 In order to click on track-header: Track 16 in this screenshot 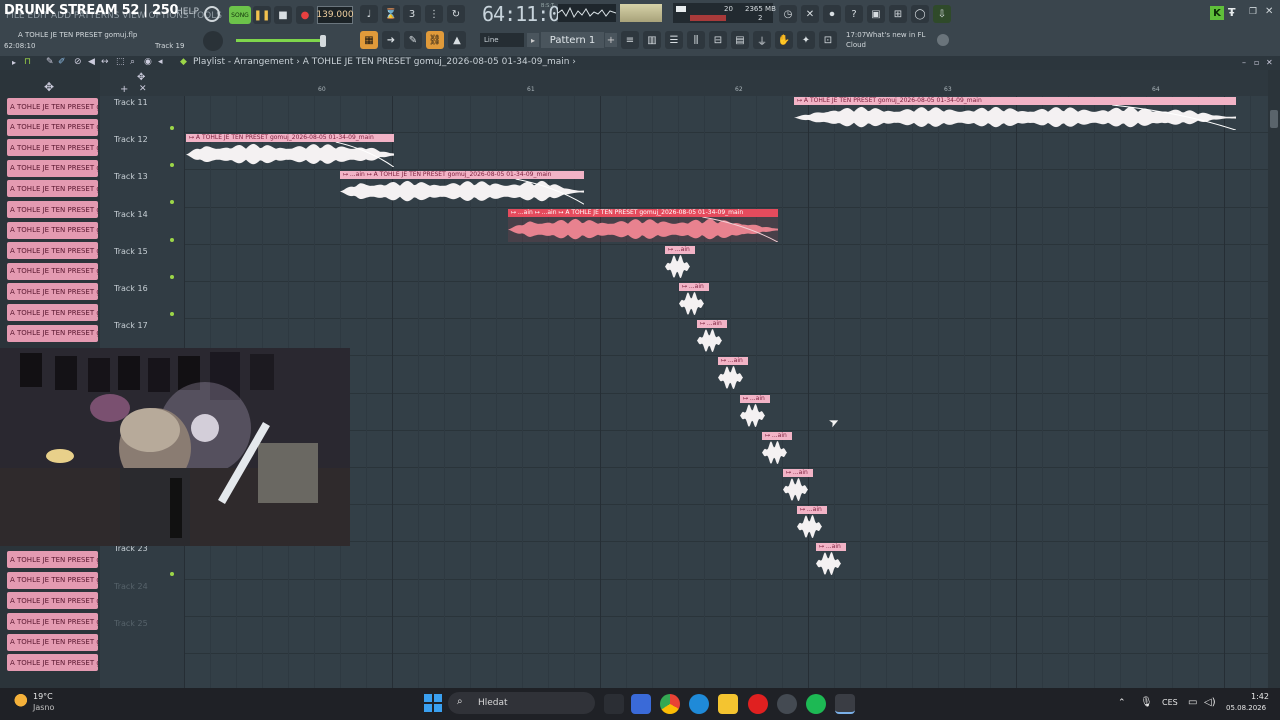, I will do `click(146, 302)`.